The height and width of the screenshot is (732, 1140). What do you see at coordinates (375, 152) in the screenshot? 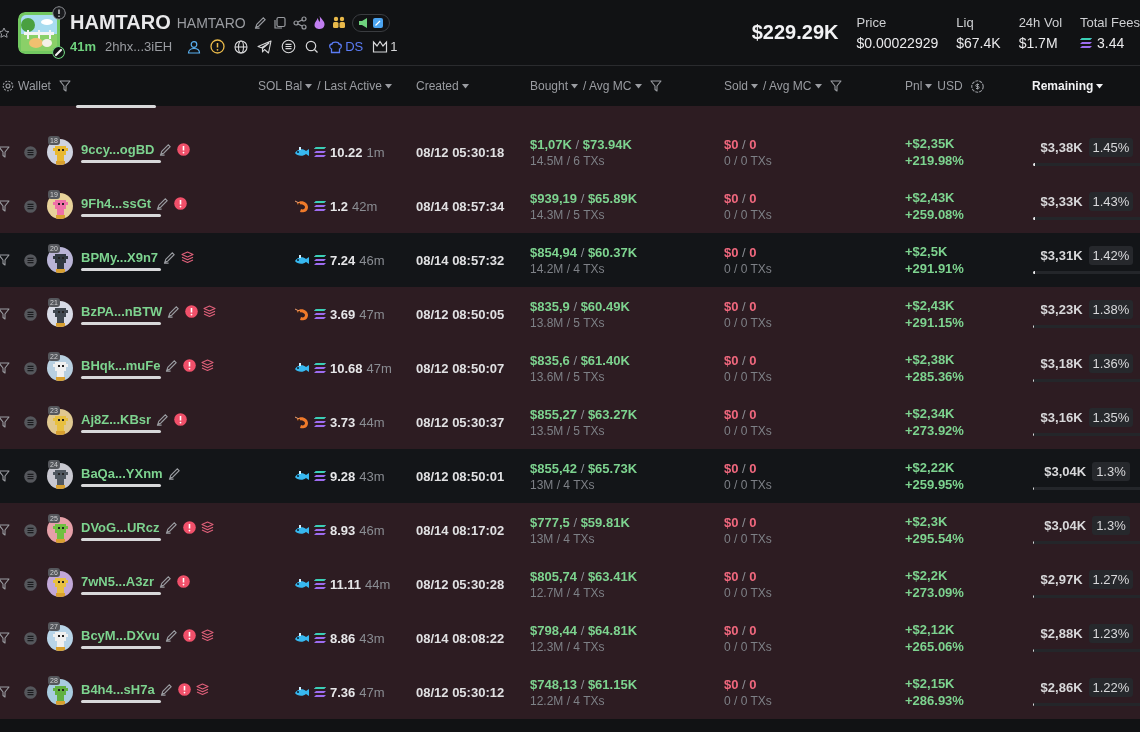
I see `last-active: 1m` at bounding box center [375, 152].